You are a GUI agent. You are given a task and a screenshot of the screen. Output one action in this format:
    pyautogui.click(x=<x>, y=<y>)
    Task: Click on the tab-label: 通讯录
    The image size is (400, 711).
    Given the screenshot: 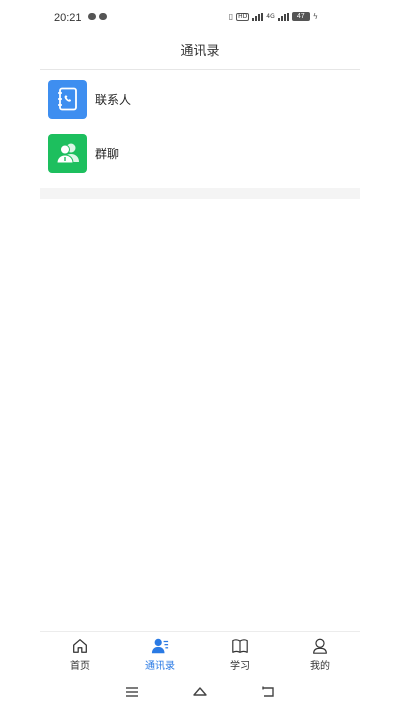 What is the action you would take?
    pyautogui.click(x=160, y=666)
    